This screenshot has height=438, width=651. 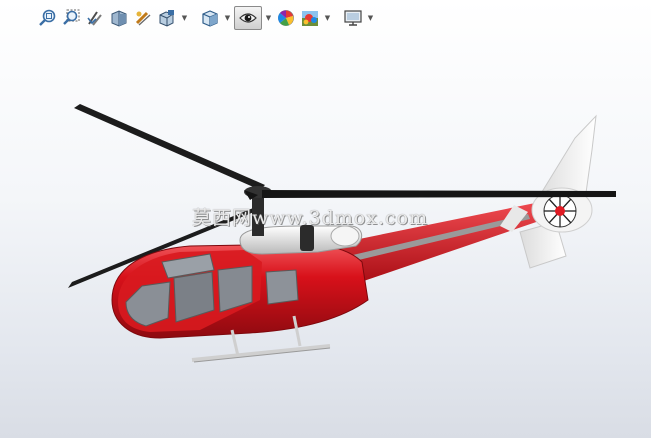 What do you see at coordinates (566, 157) in the screenshot?
I see `vertical-fin` at bounding box center [566, 157].